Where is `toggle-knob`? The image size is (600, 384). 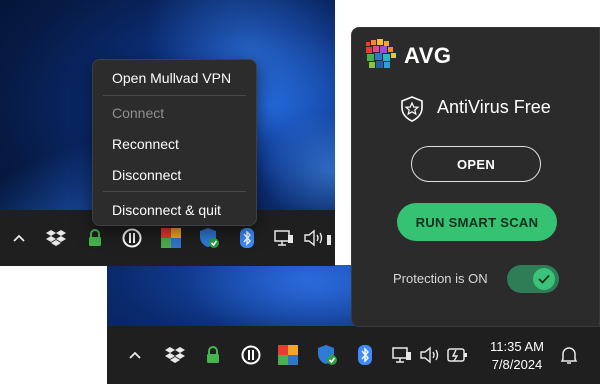
toggle-knob is located at coordinates (544, 279).